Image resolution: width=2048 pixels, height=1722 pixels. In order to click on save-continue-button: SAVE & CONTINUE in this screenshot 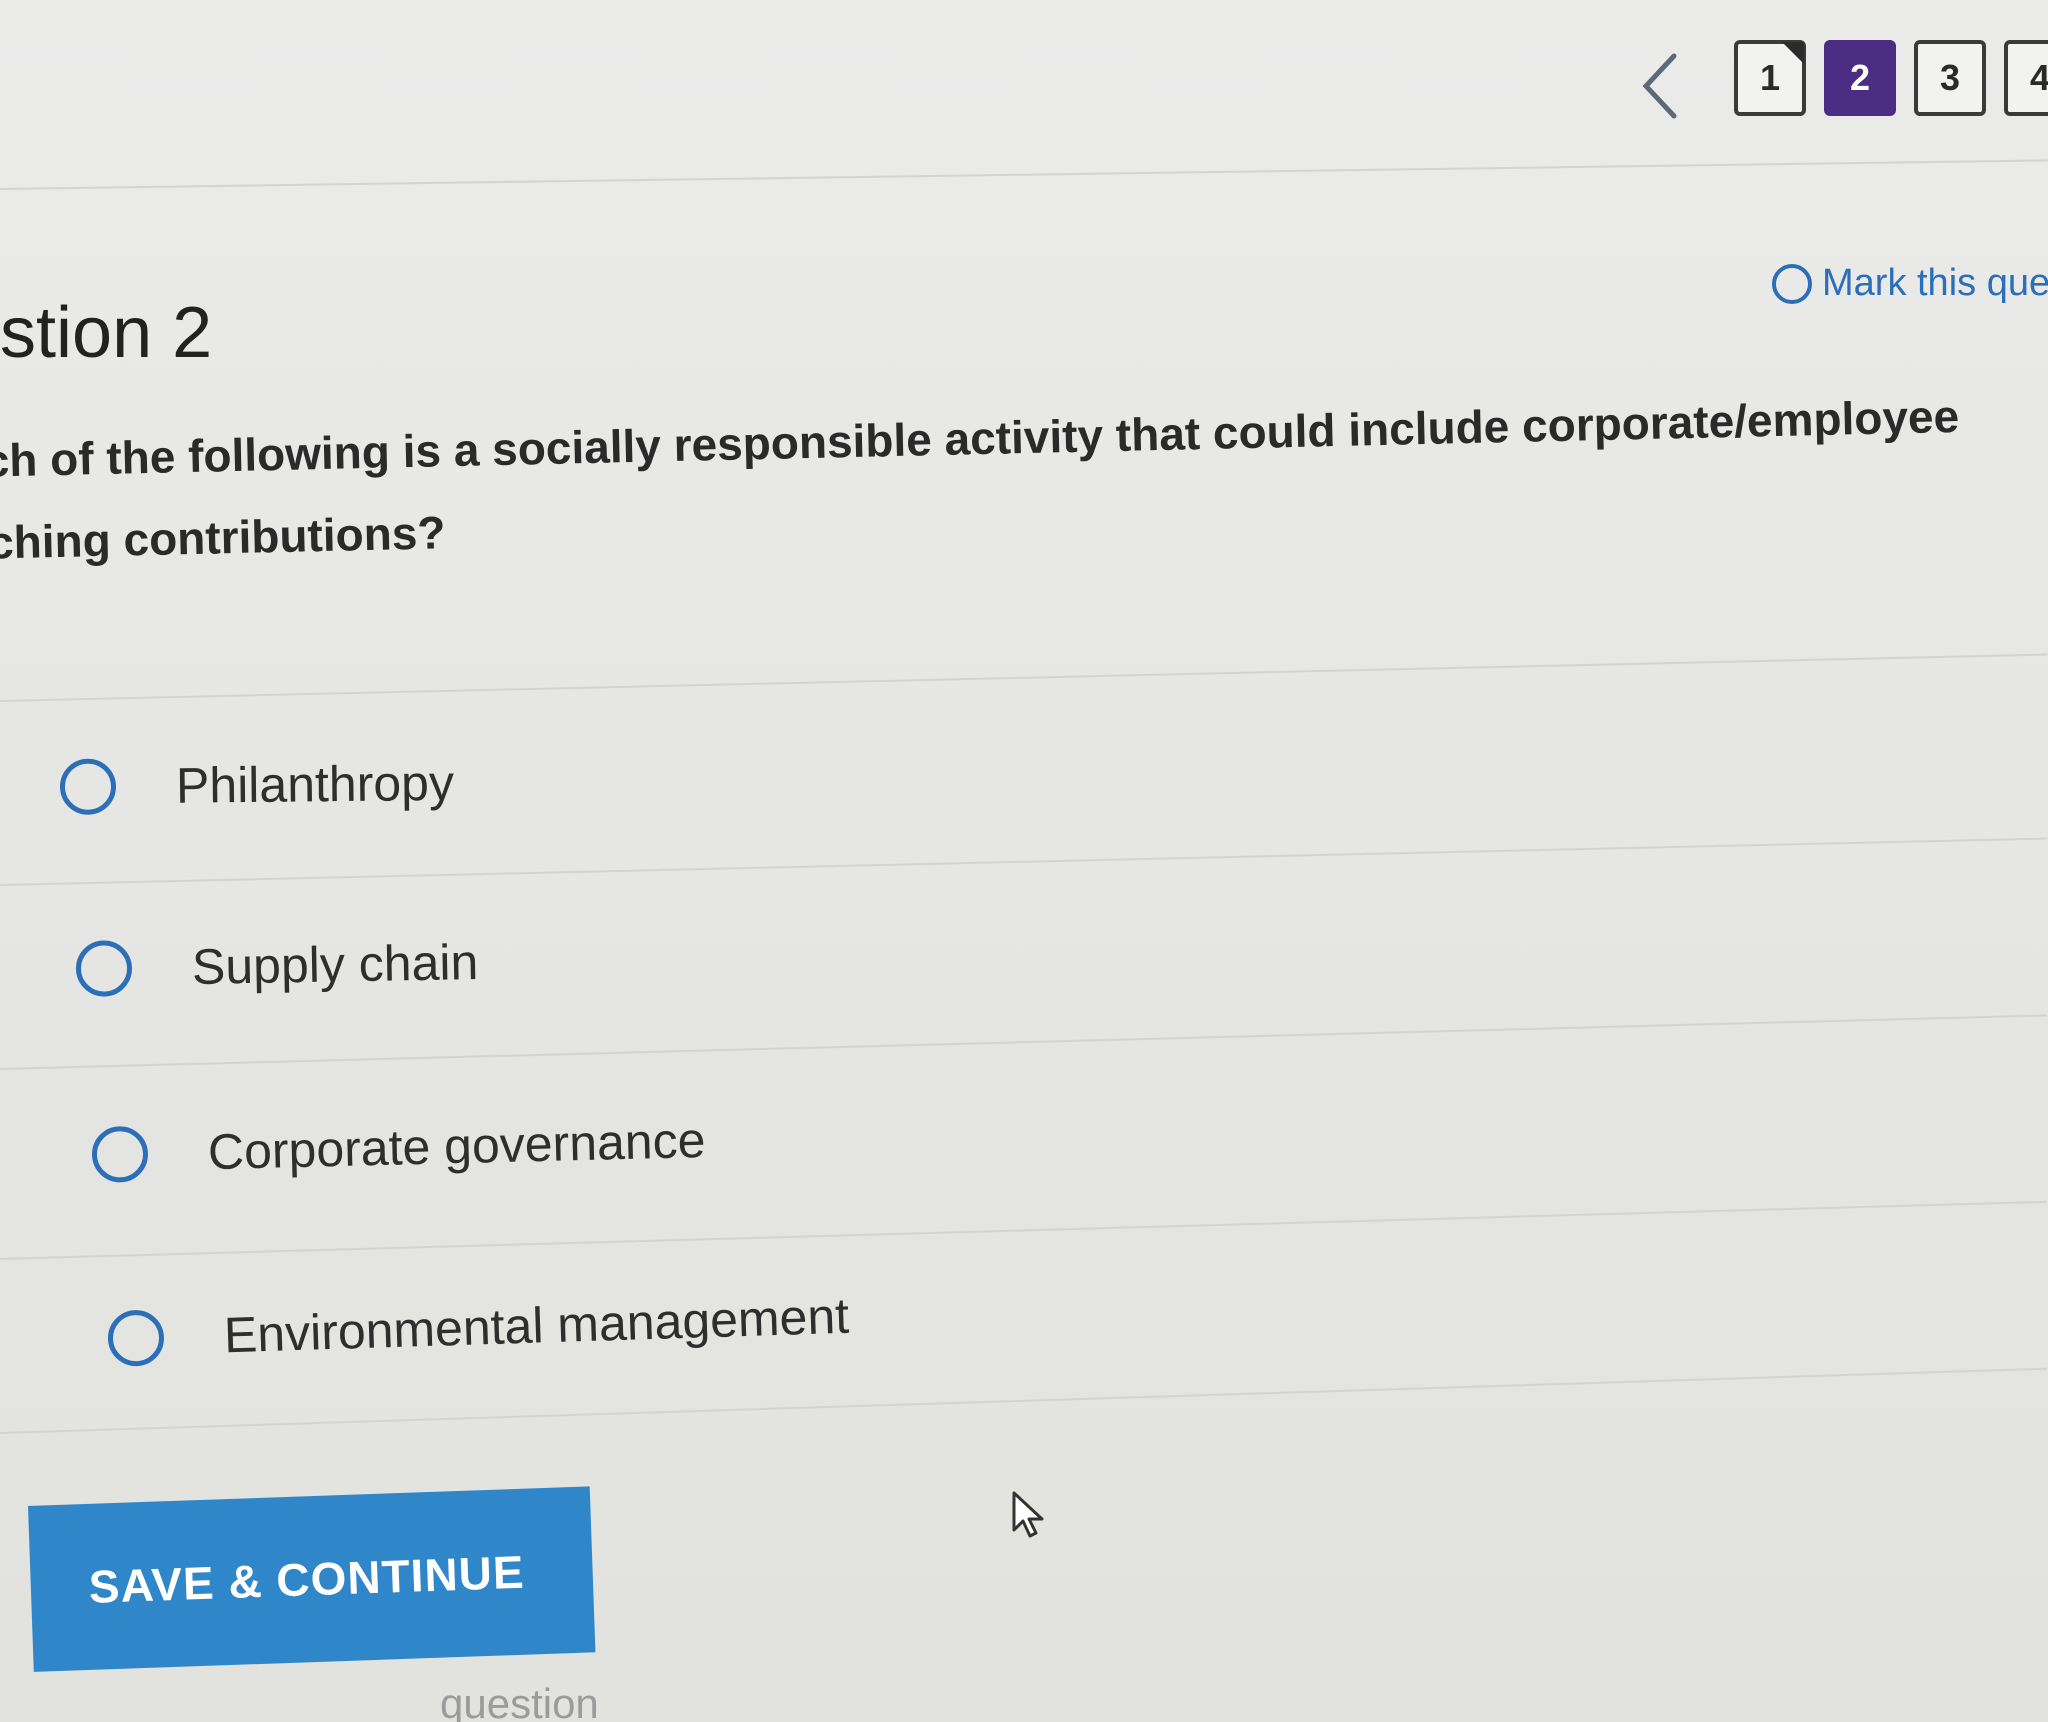, I will do `click(312, 1579)`.